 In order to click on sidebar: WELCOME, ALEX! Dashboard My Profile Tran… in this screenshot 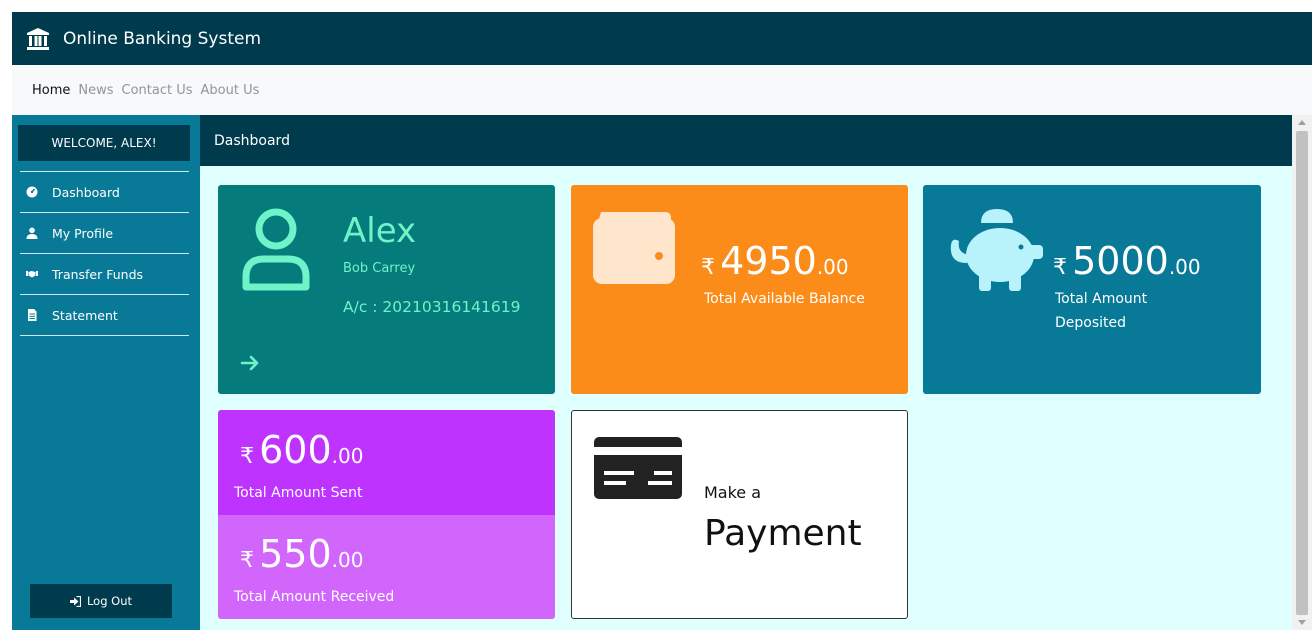, I will do `click(106, 372)`.